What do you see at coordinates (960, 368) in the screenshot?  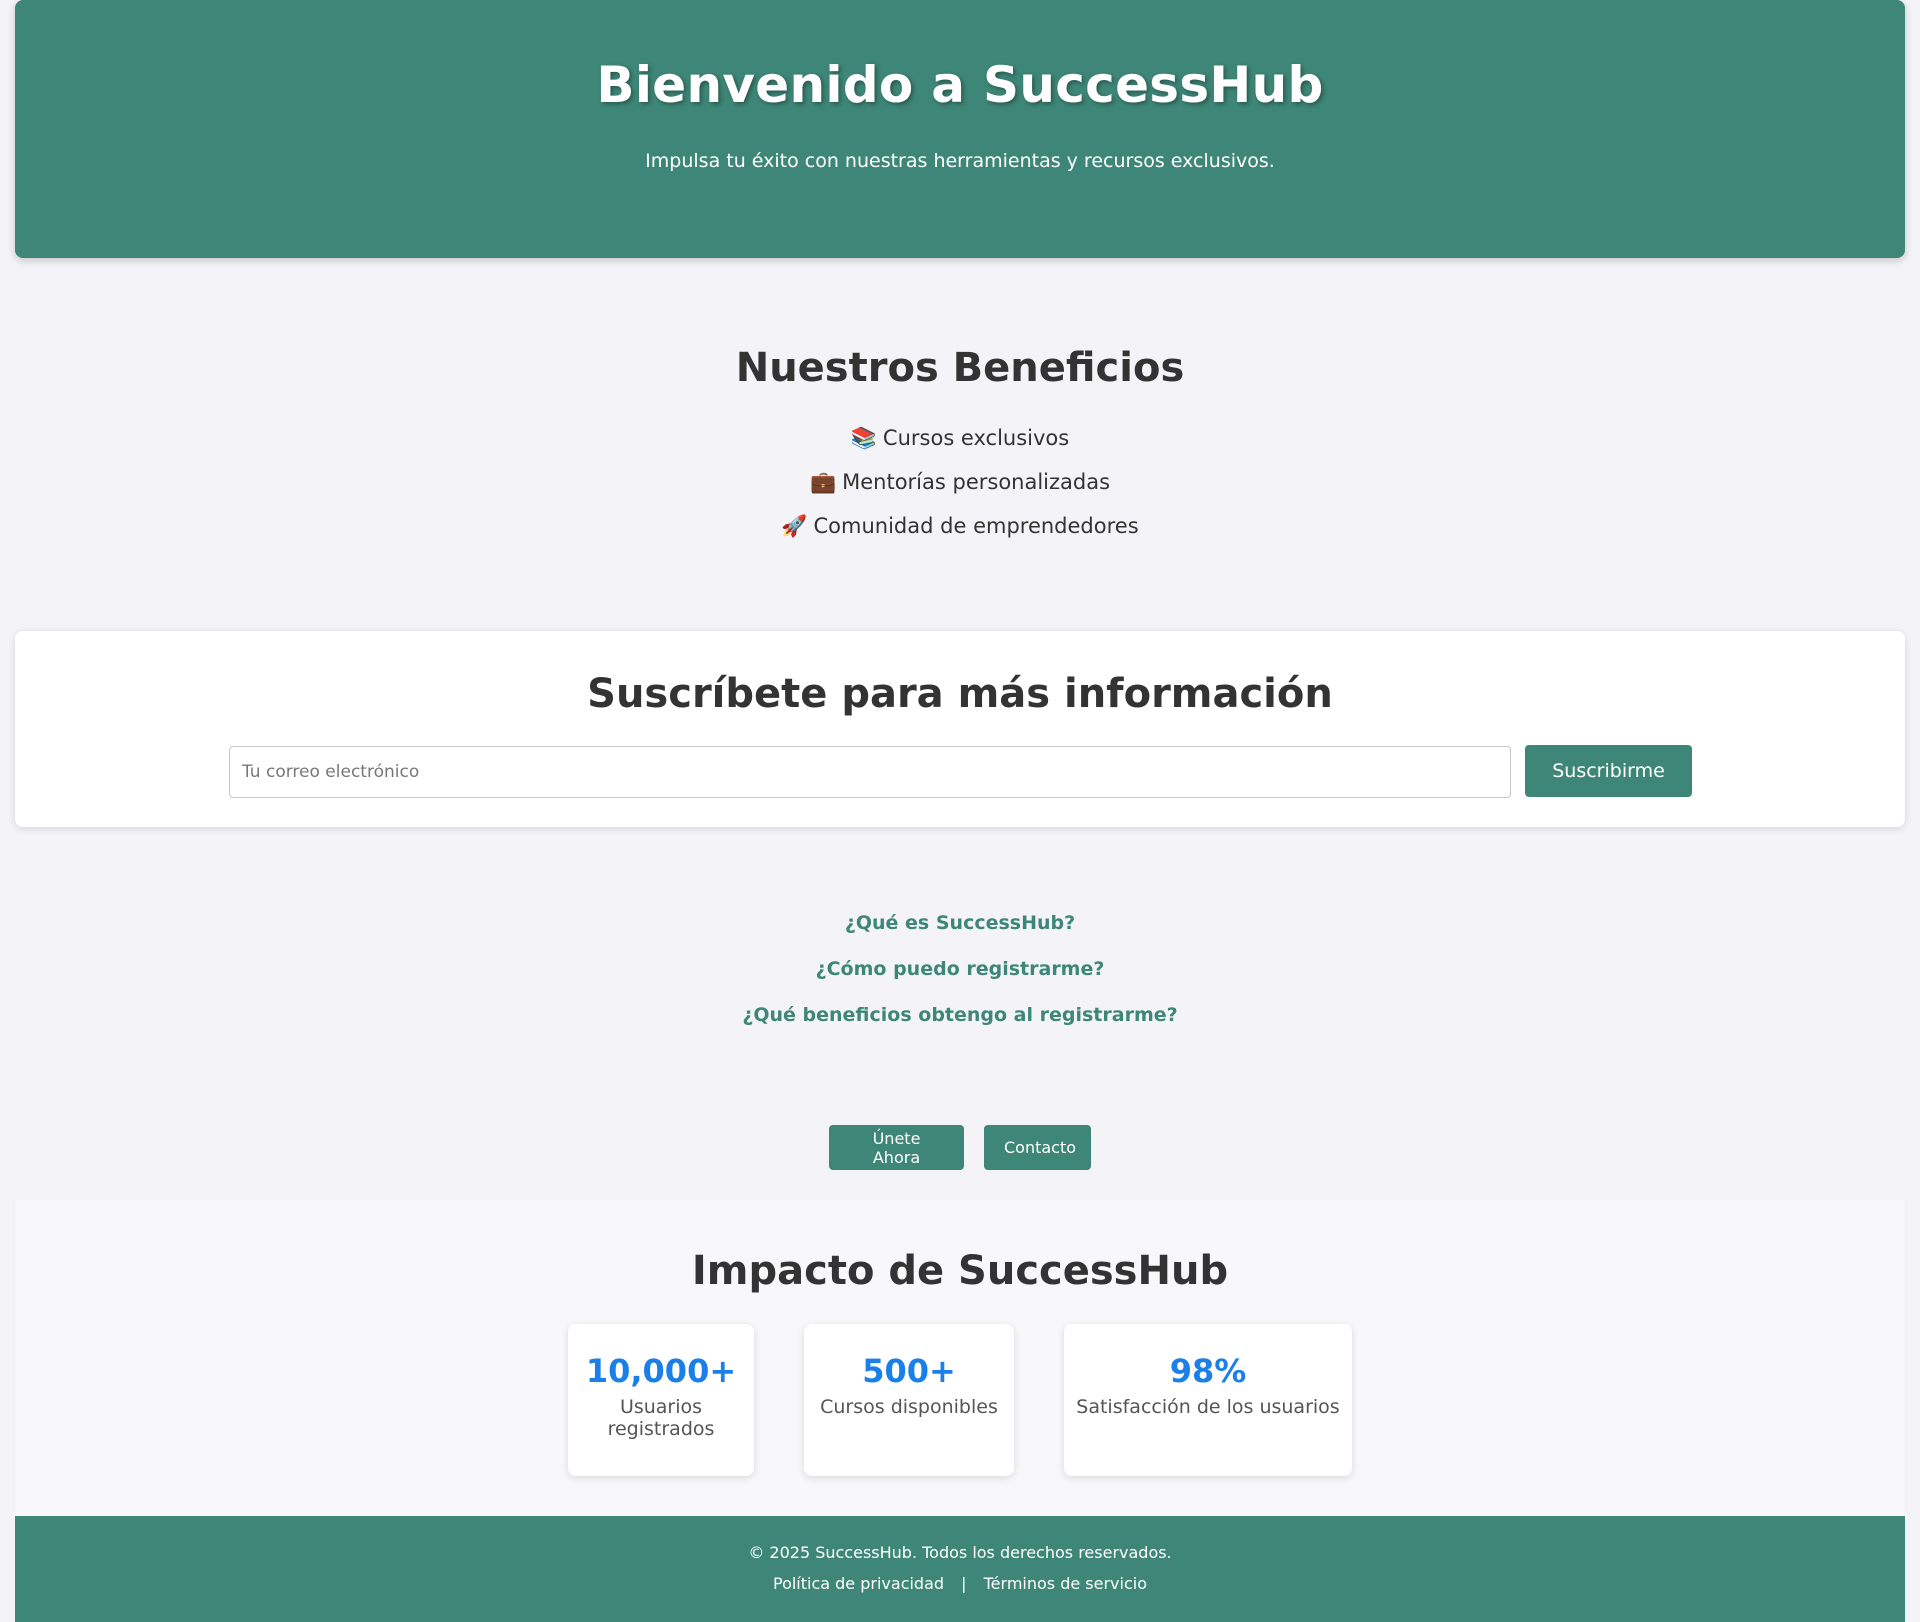 I see `benefits-title: Nuestros Beneficios` at bounding box center [960, 368].